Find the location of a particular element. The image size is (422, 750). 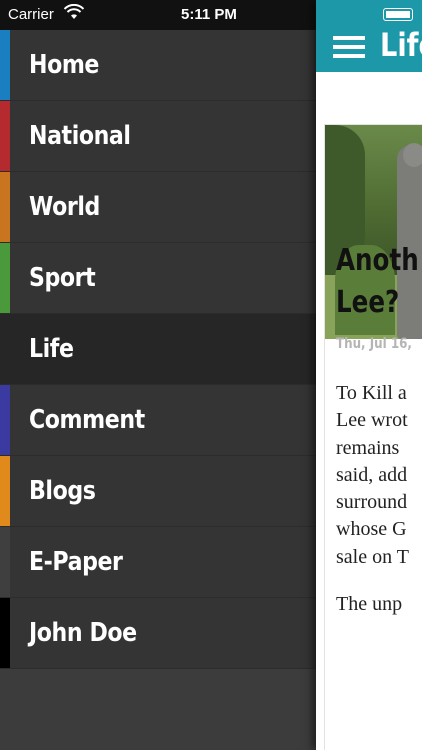

menu-item-sport: Sport is located at coordinates (158, 278).